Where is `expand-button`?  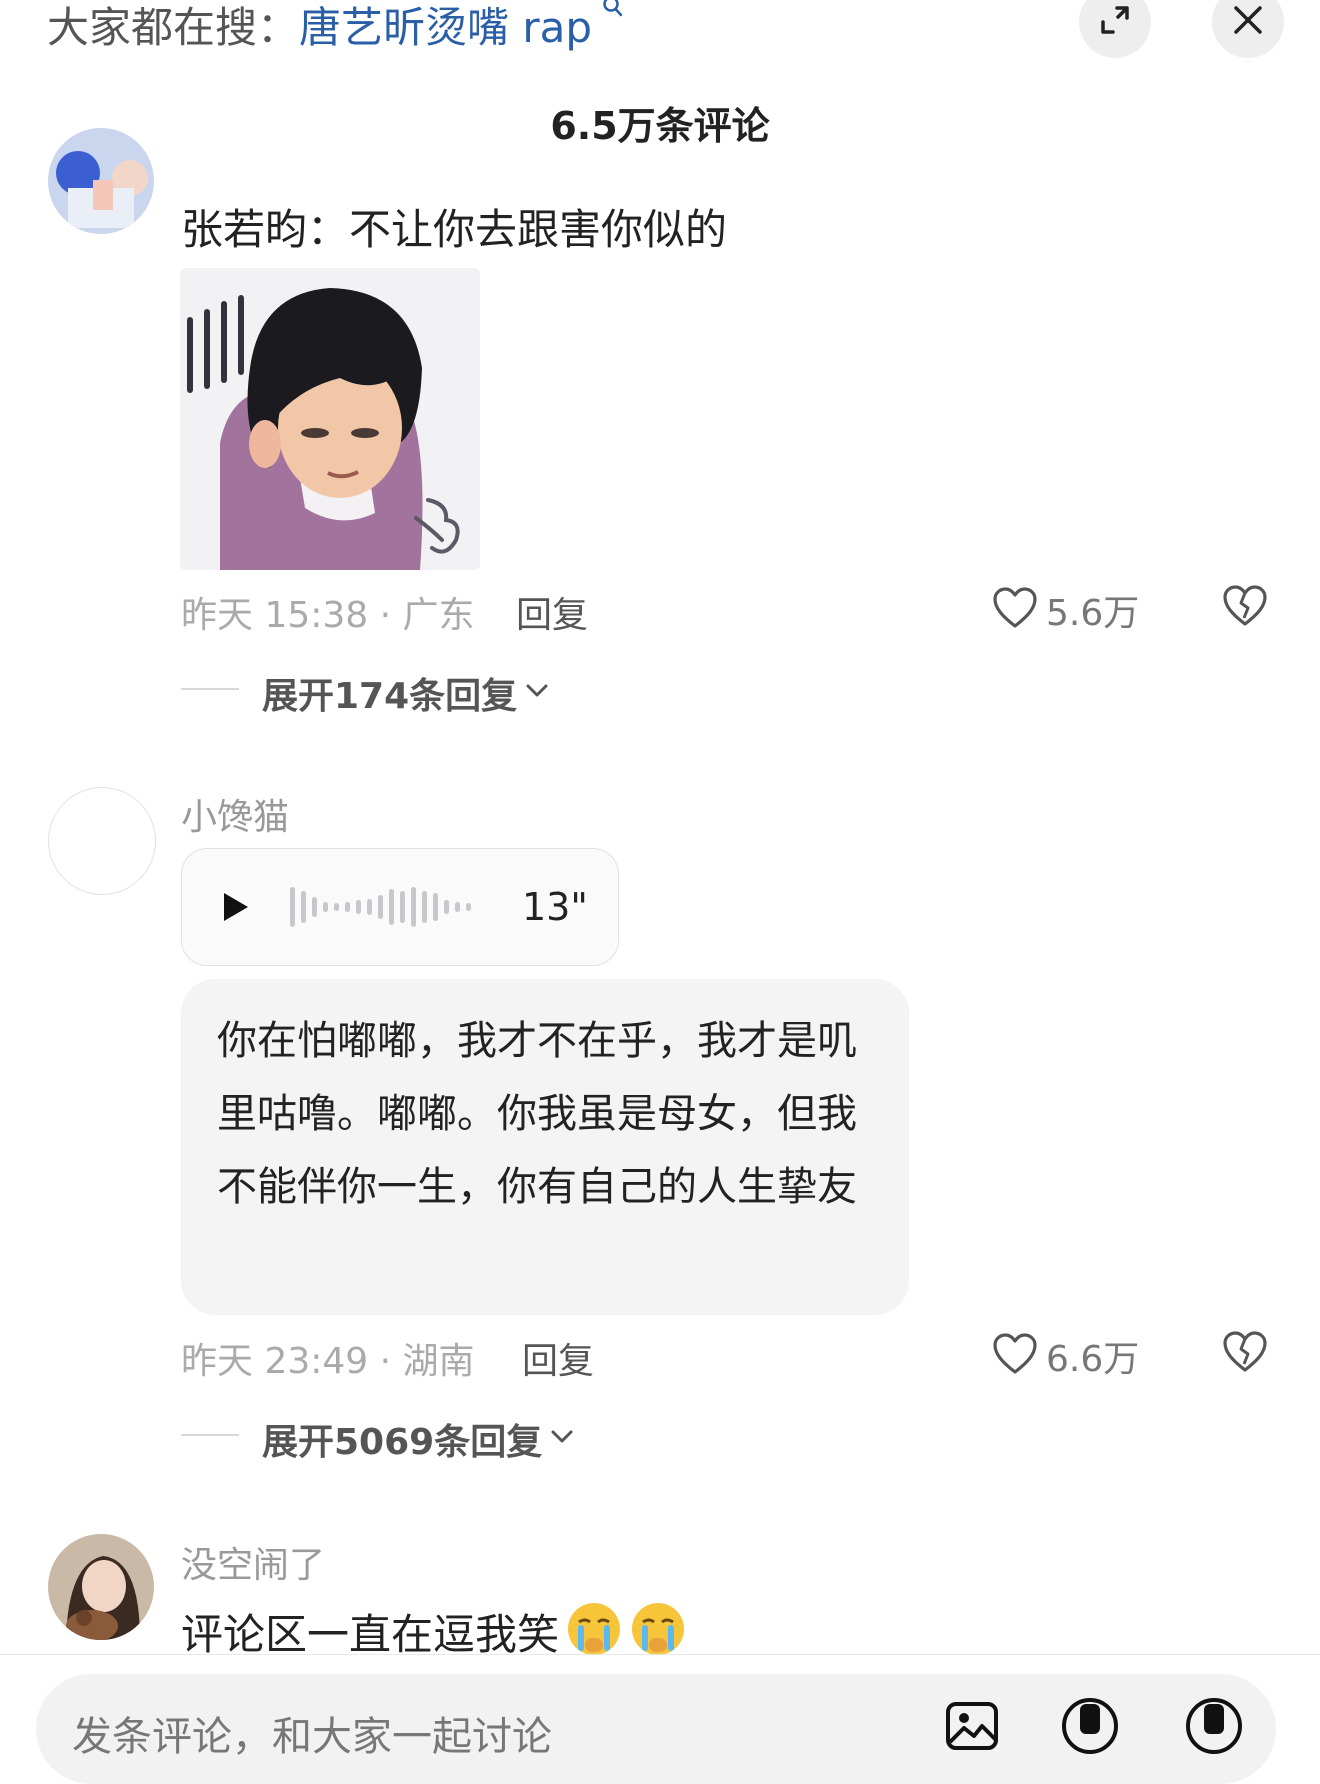
expand-button is located at coordinates (1115, 29).